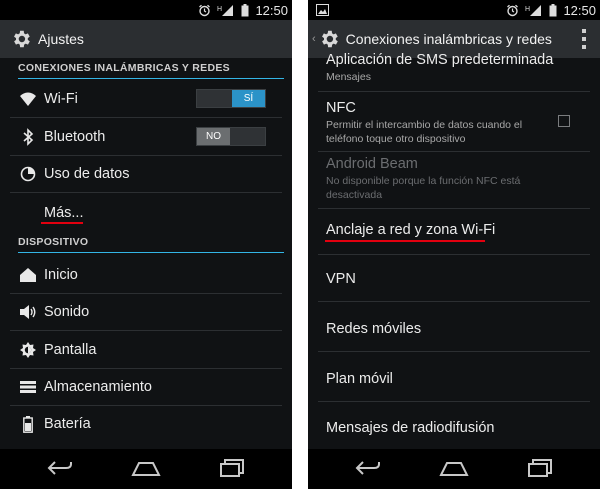  I want to click on section-header-device: DISPOSITIVO, so click(151, 244).